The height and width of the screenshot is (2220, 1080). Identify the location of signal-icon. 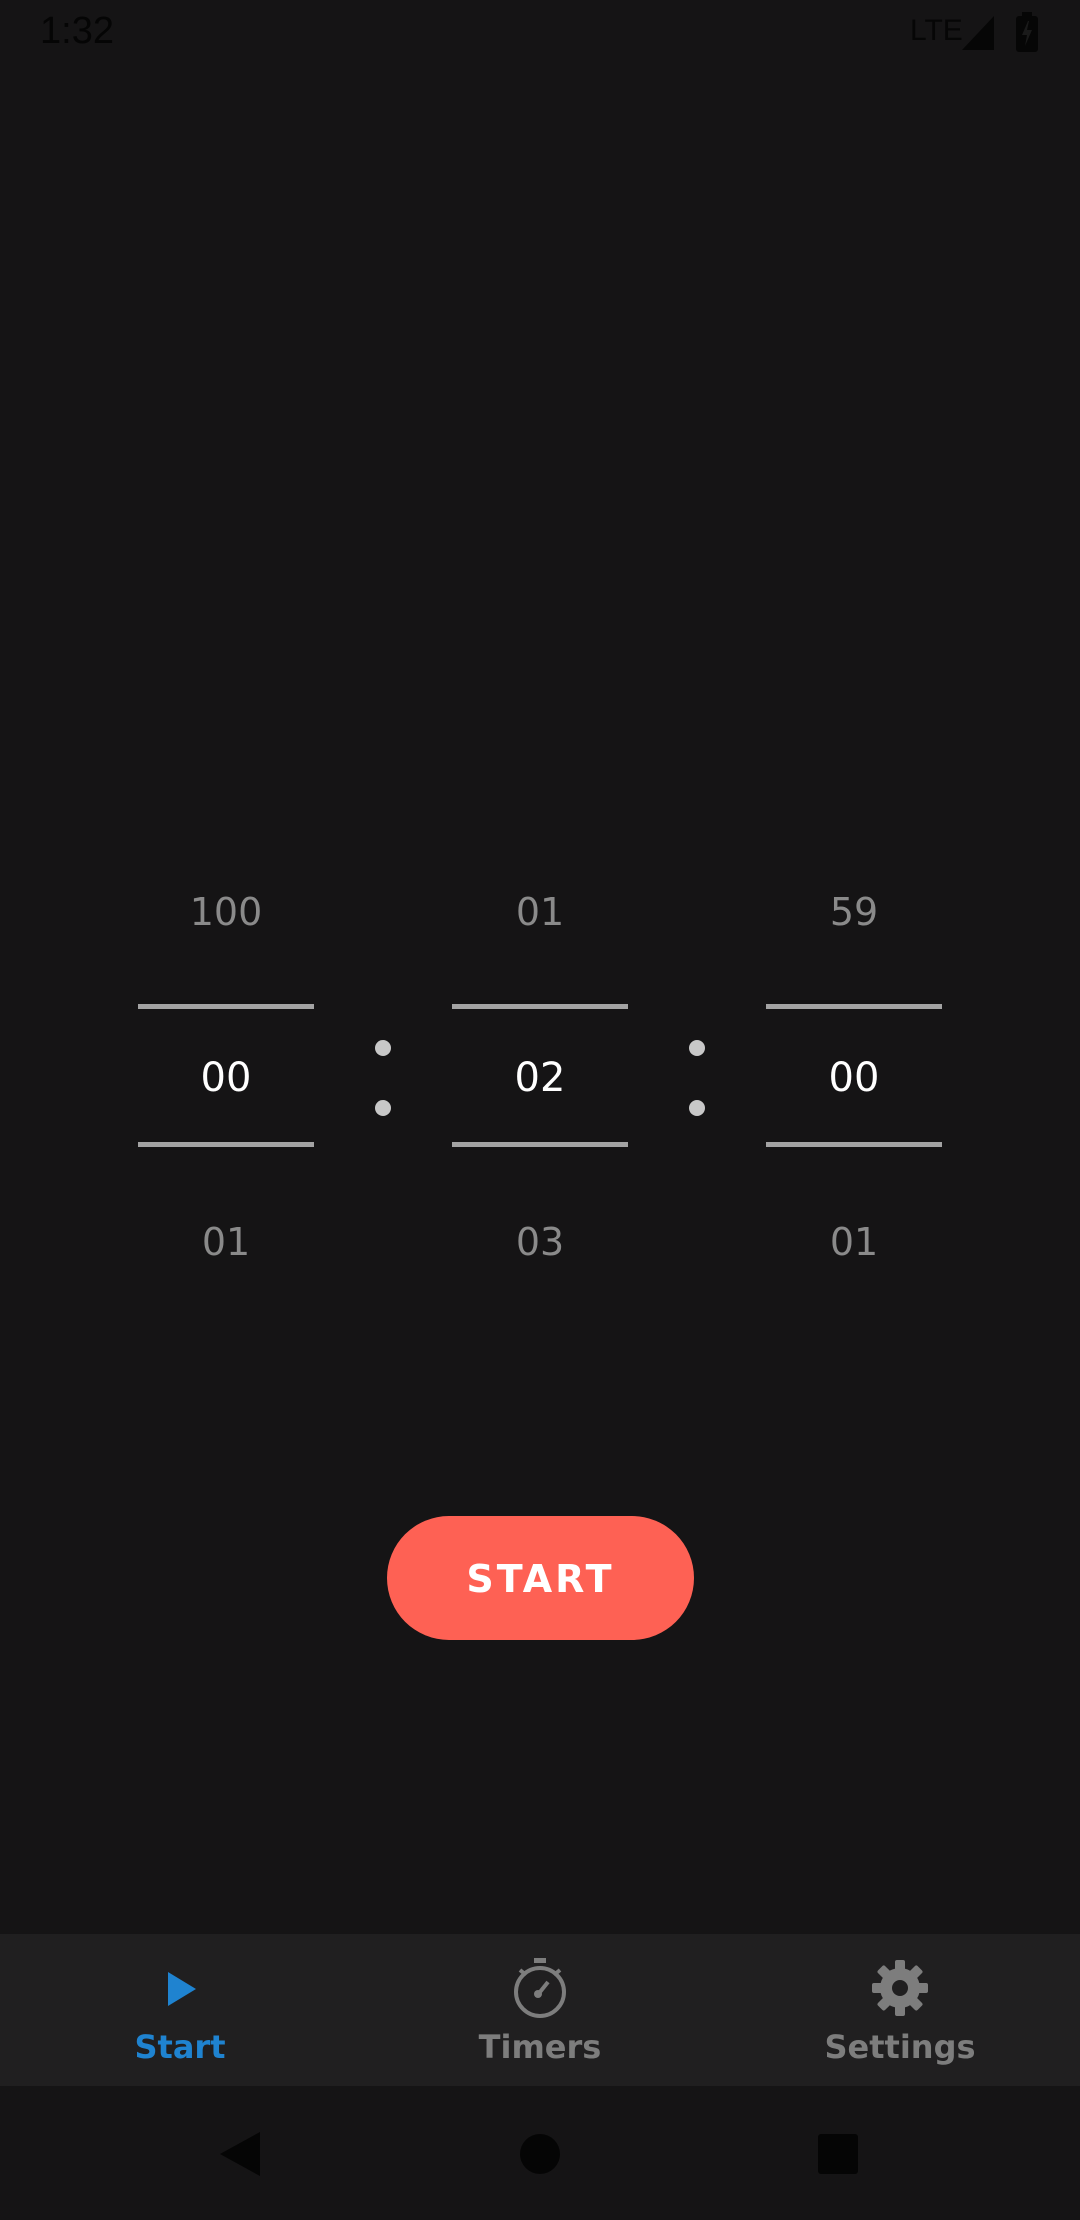
(978, 33).